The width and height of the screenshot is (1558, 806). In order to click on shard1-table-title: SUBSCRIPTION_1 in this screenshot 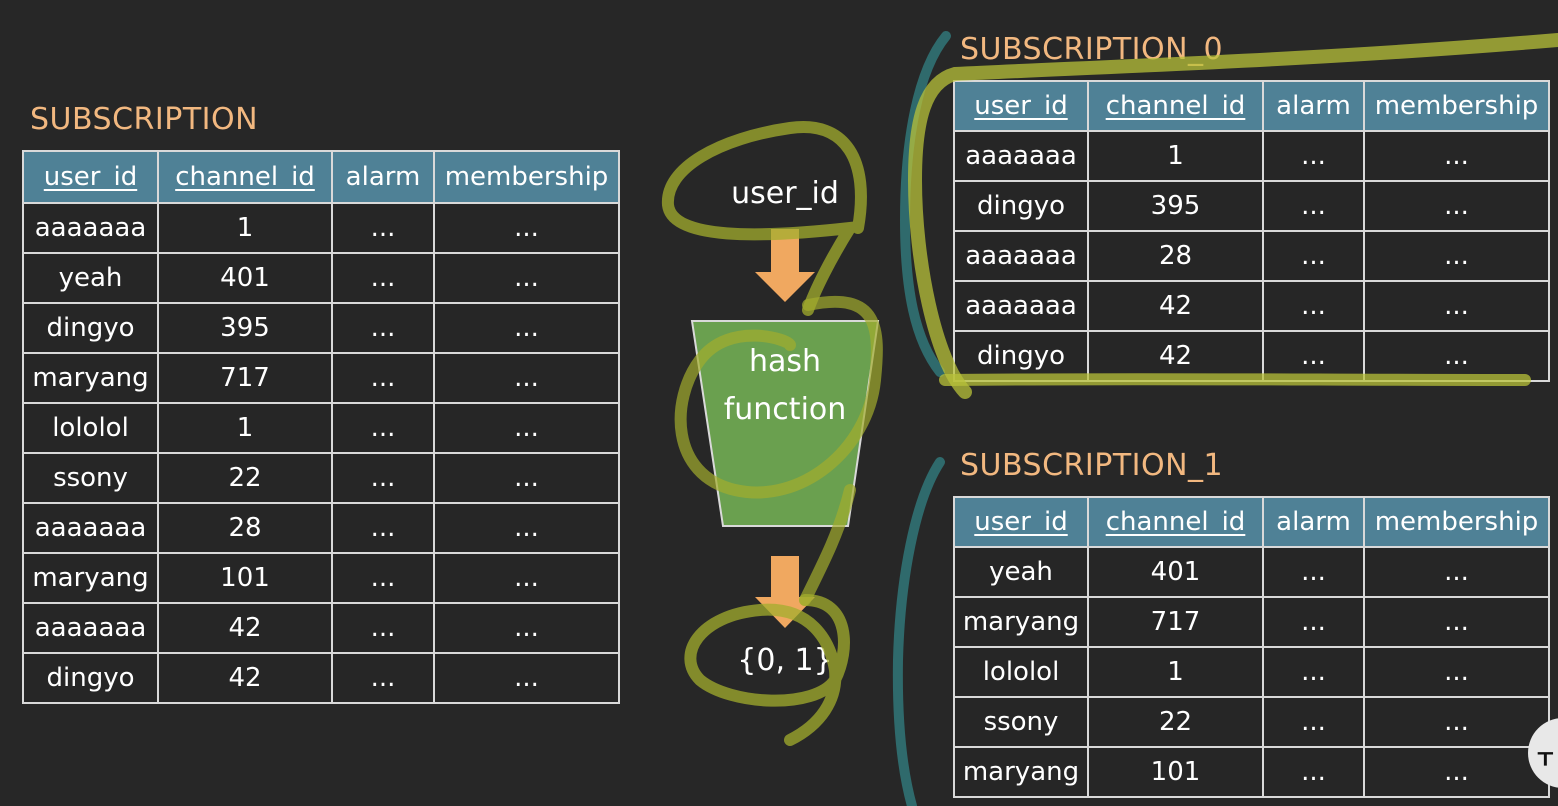, I will do `click(1092, 465)`.